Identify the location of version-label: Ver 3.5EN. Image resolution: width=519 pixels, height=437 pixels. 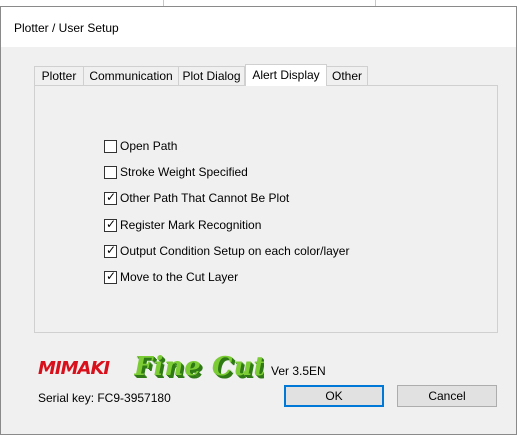
(298, 371).